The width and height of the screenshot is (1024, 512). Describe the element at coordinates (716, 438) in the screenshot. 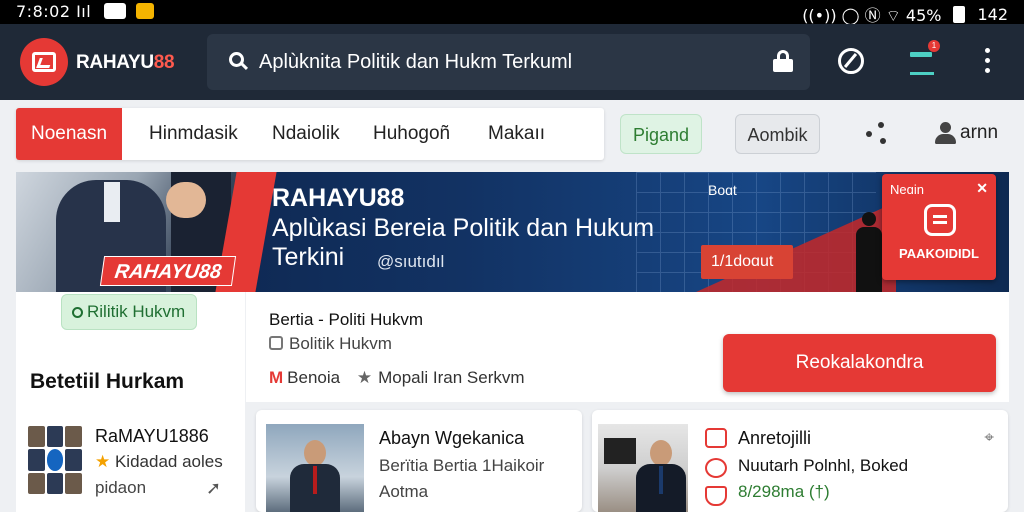

I see `category-icon` at that location.